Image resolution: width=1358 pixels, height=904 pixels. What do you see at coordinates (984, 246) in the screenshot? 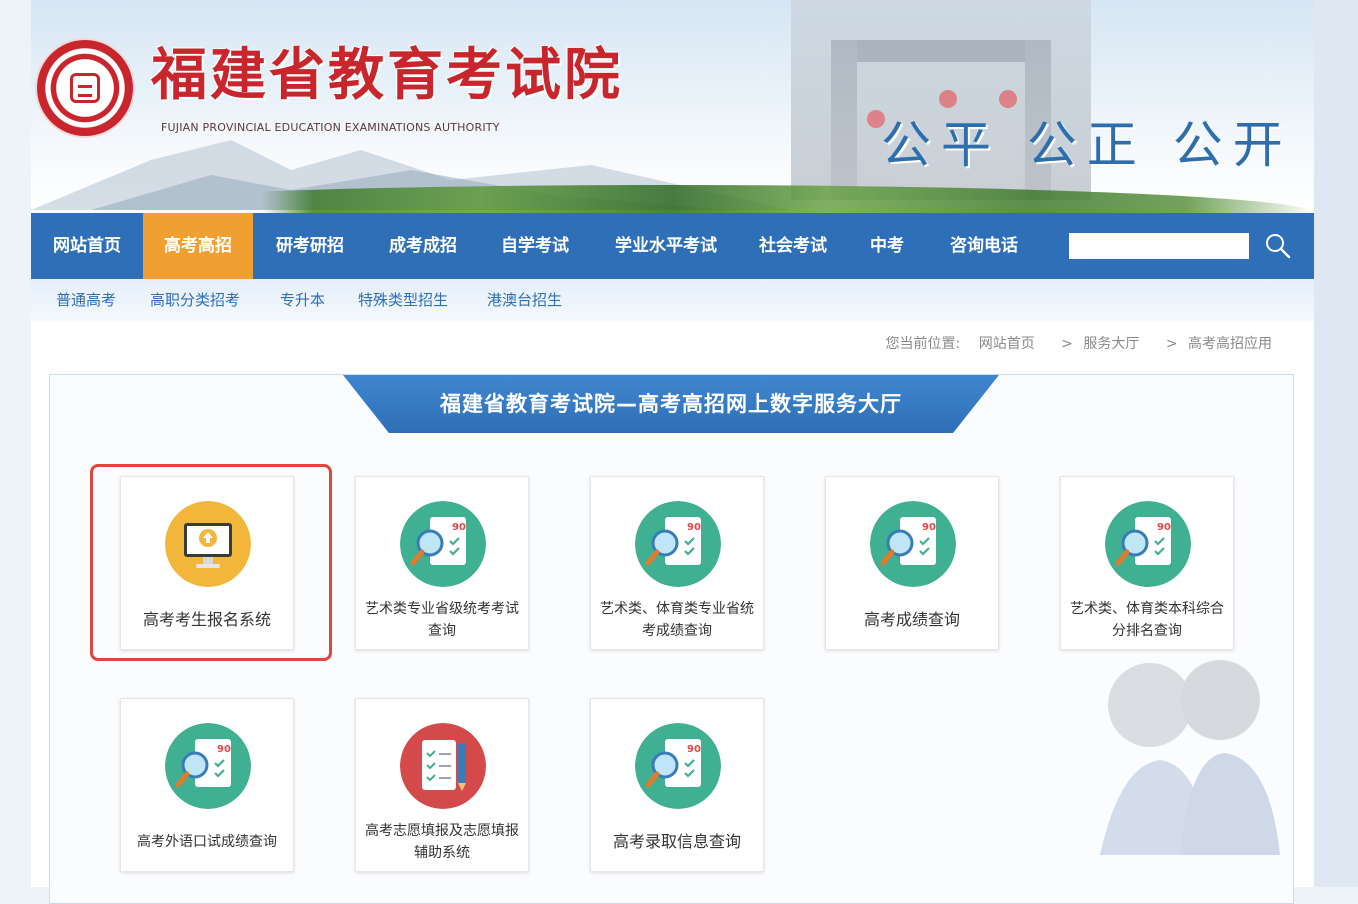
I see `nav-item-hotline: 咨询电话` at bounding box center [984, 246].